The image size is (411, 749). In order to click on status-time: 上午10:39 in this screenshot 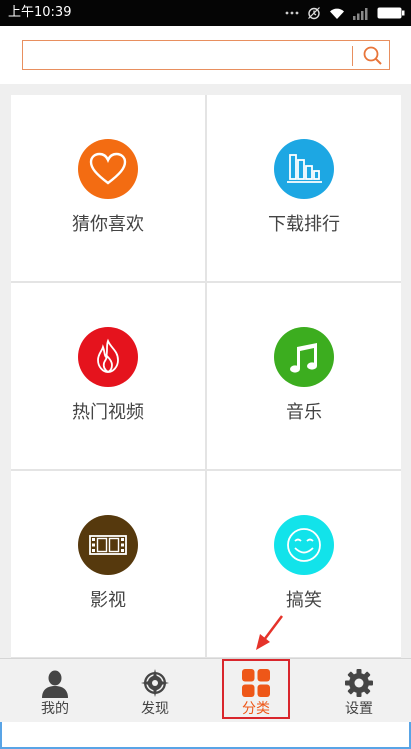, I will do `click(40, 12)`.